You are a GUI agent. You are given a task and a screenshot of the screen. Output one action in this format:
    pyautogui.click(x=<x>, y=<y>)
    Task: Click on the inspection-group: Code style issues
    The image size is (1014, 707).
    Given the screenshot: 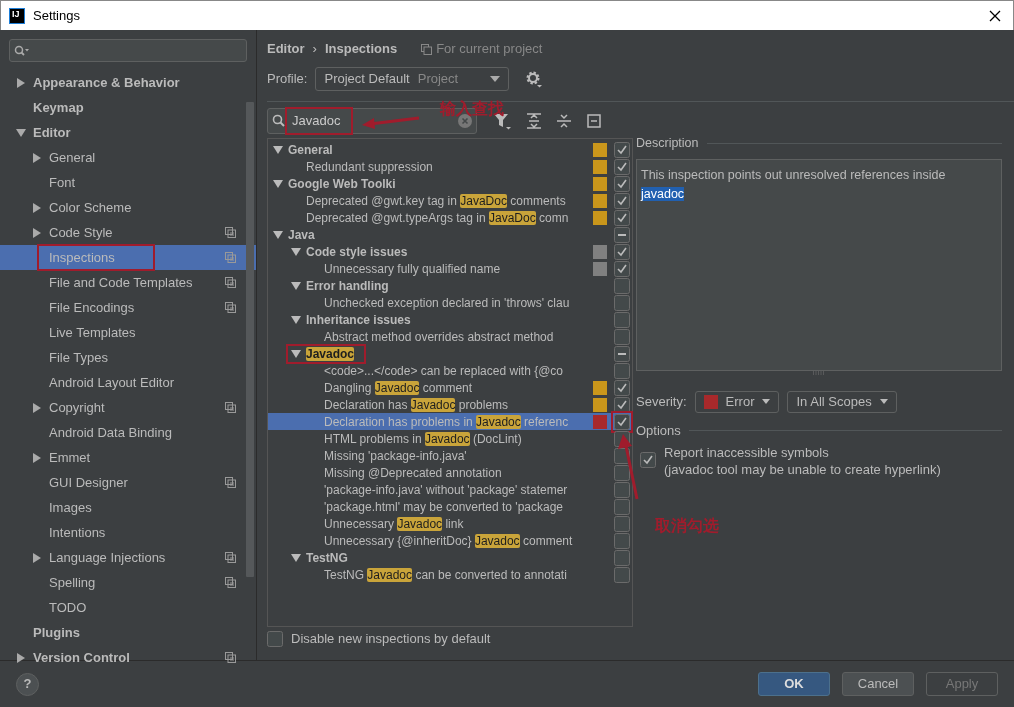 What is the action you would take?
    pyautogui.click(x=357, y=251)
    